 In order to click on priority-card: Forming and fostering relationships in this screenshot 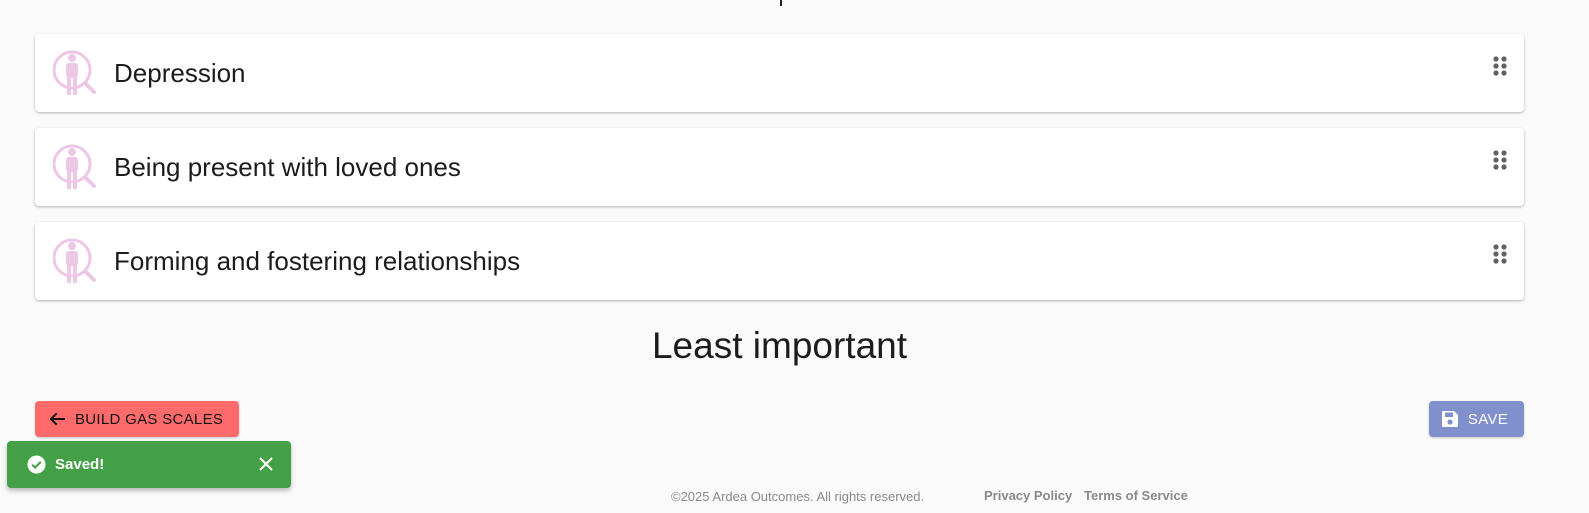, I will do `click(779, 261)`.